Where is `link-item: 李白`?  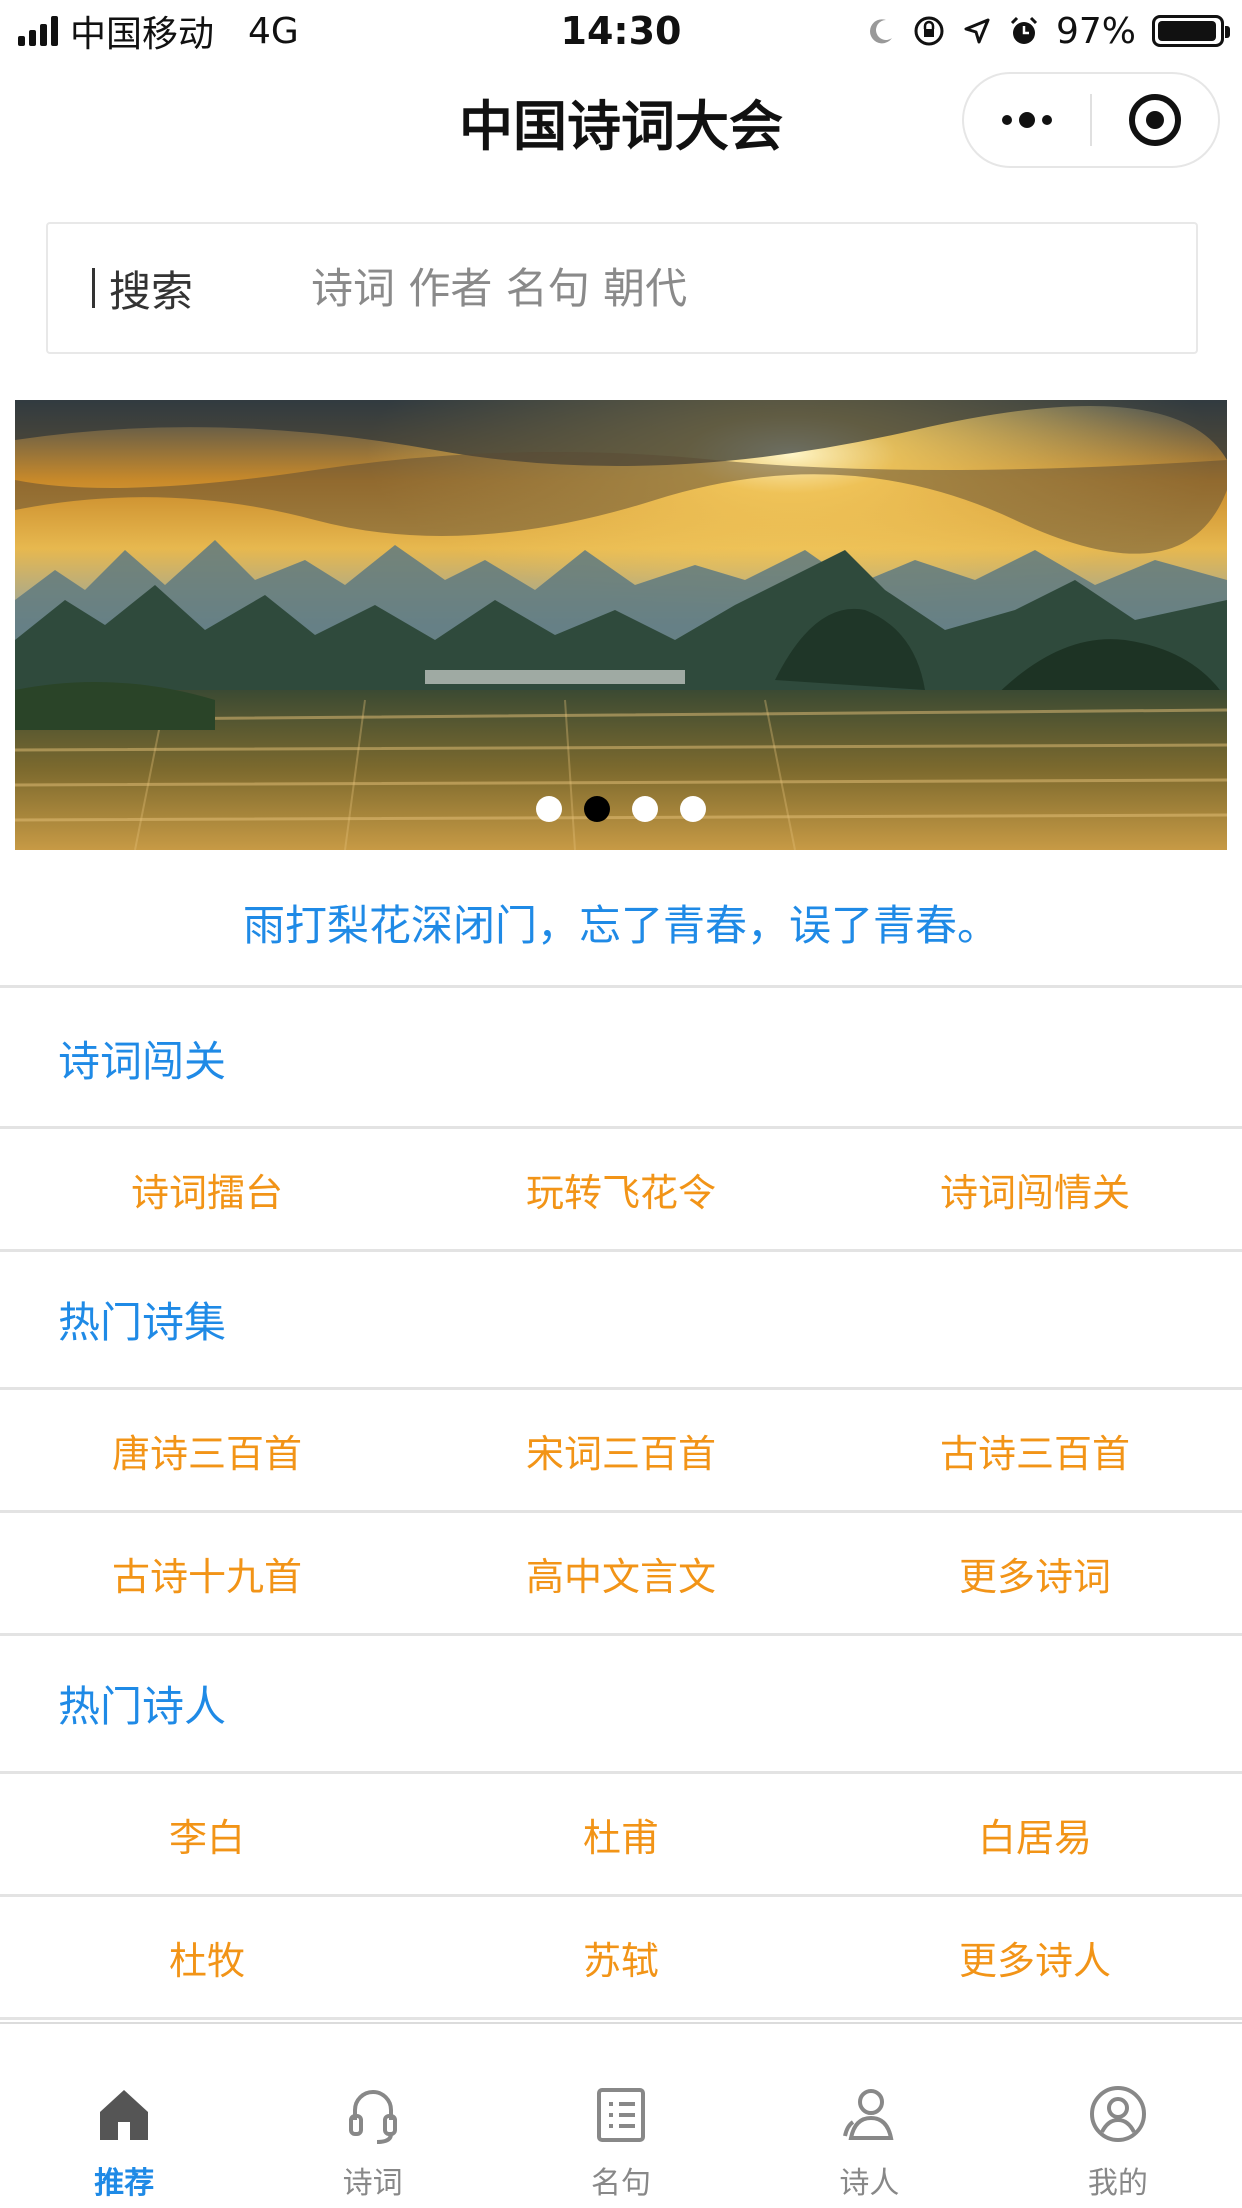 link-item: 李白 is located at coordinates (207, 1834).